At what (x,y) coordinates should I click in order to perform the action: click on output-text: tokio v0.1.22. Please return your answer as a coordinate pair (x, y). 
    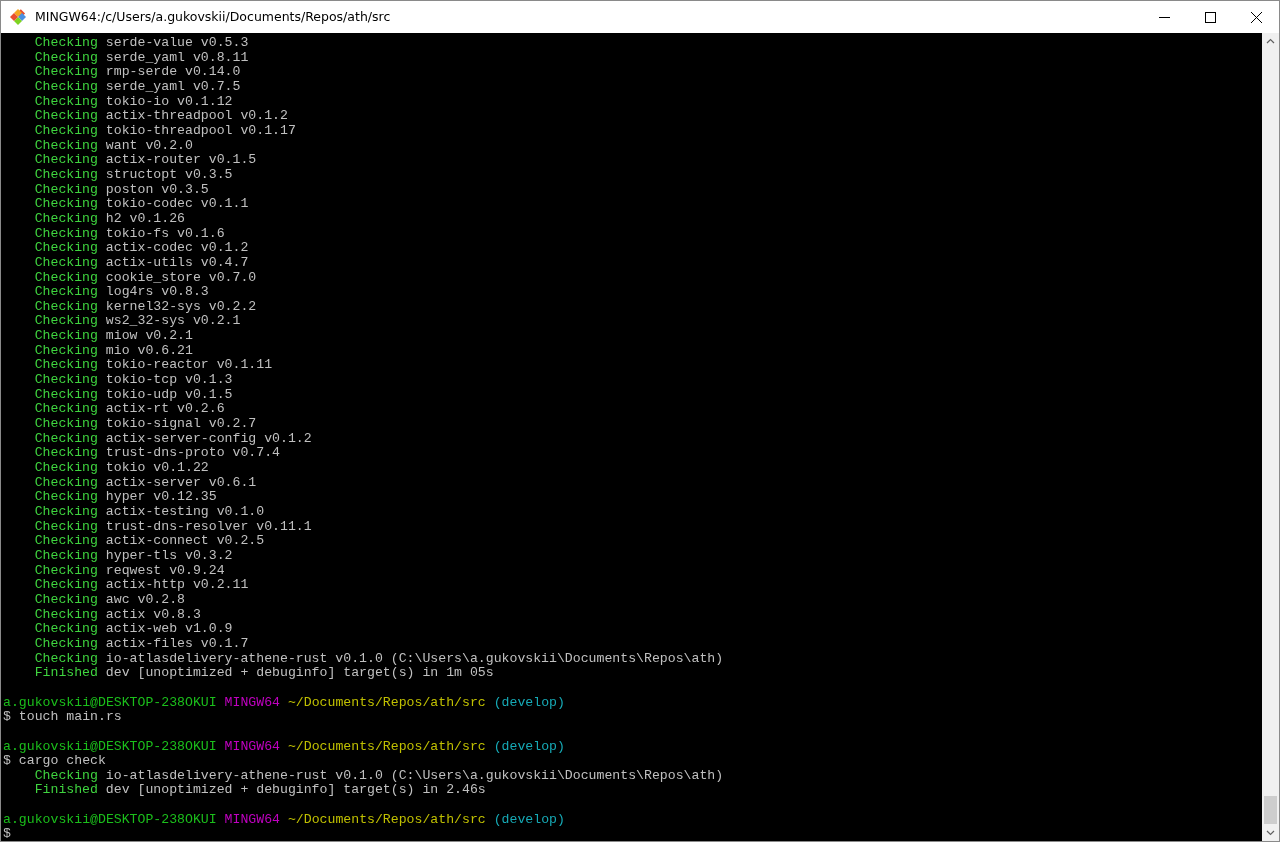
    Looking at the image, I should click on (157, 468).